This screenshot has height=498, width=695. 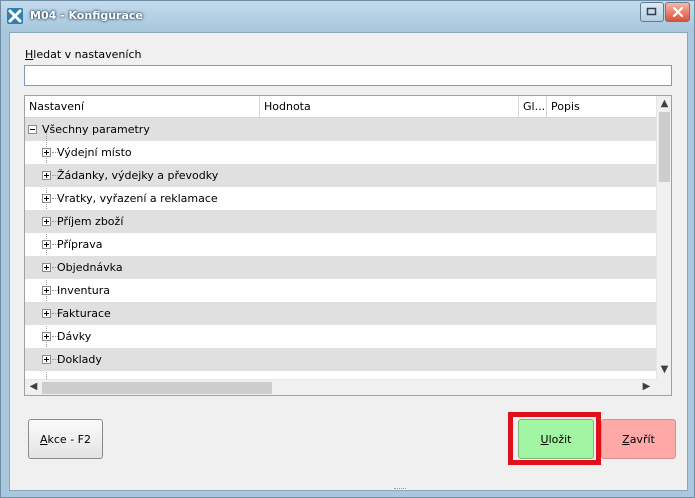 I want to click on collapse-icon, so click(x=32, y=129).